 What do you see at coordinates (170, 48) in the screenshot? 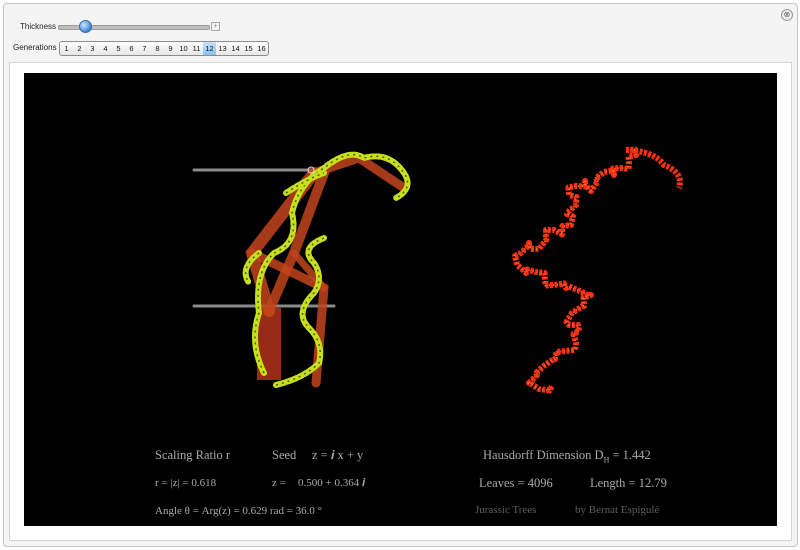
I see `generation-button-9: 9` at bounding box center [170, 48].